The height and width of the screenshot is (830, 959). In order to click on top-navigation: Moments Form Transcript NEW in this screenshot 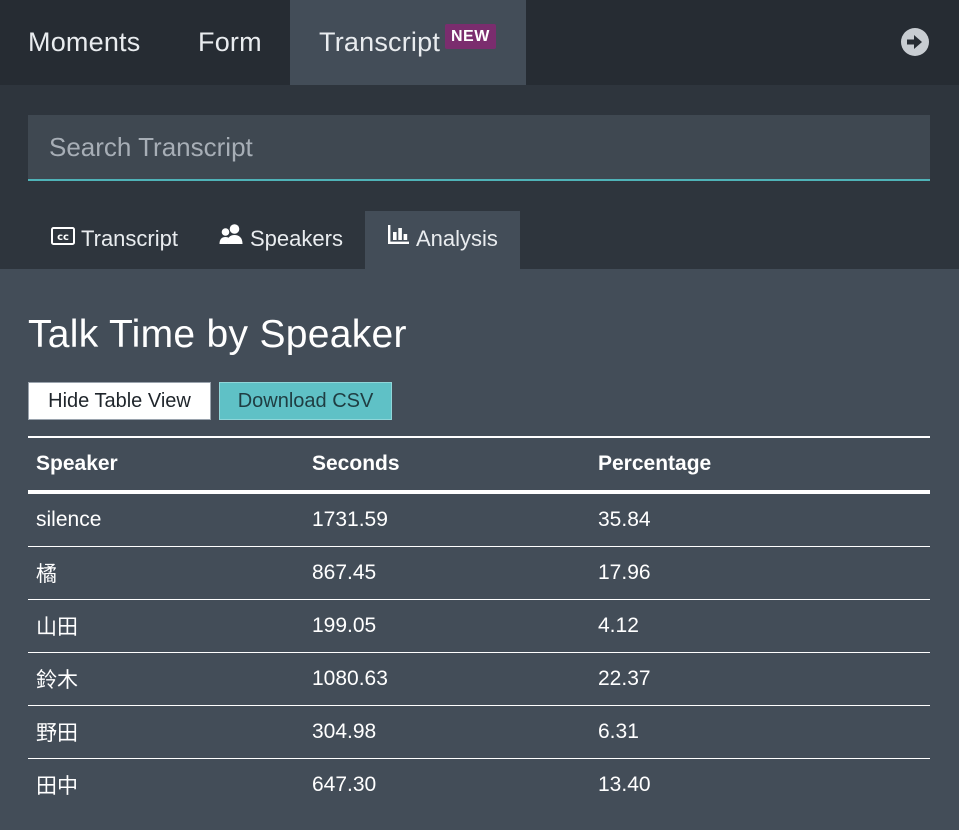, I will do `click(479, 42)`.